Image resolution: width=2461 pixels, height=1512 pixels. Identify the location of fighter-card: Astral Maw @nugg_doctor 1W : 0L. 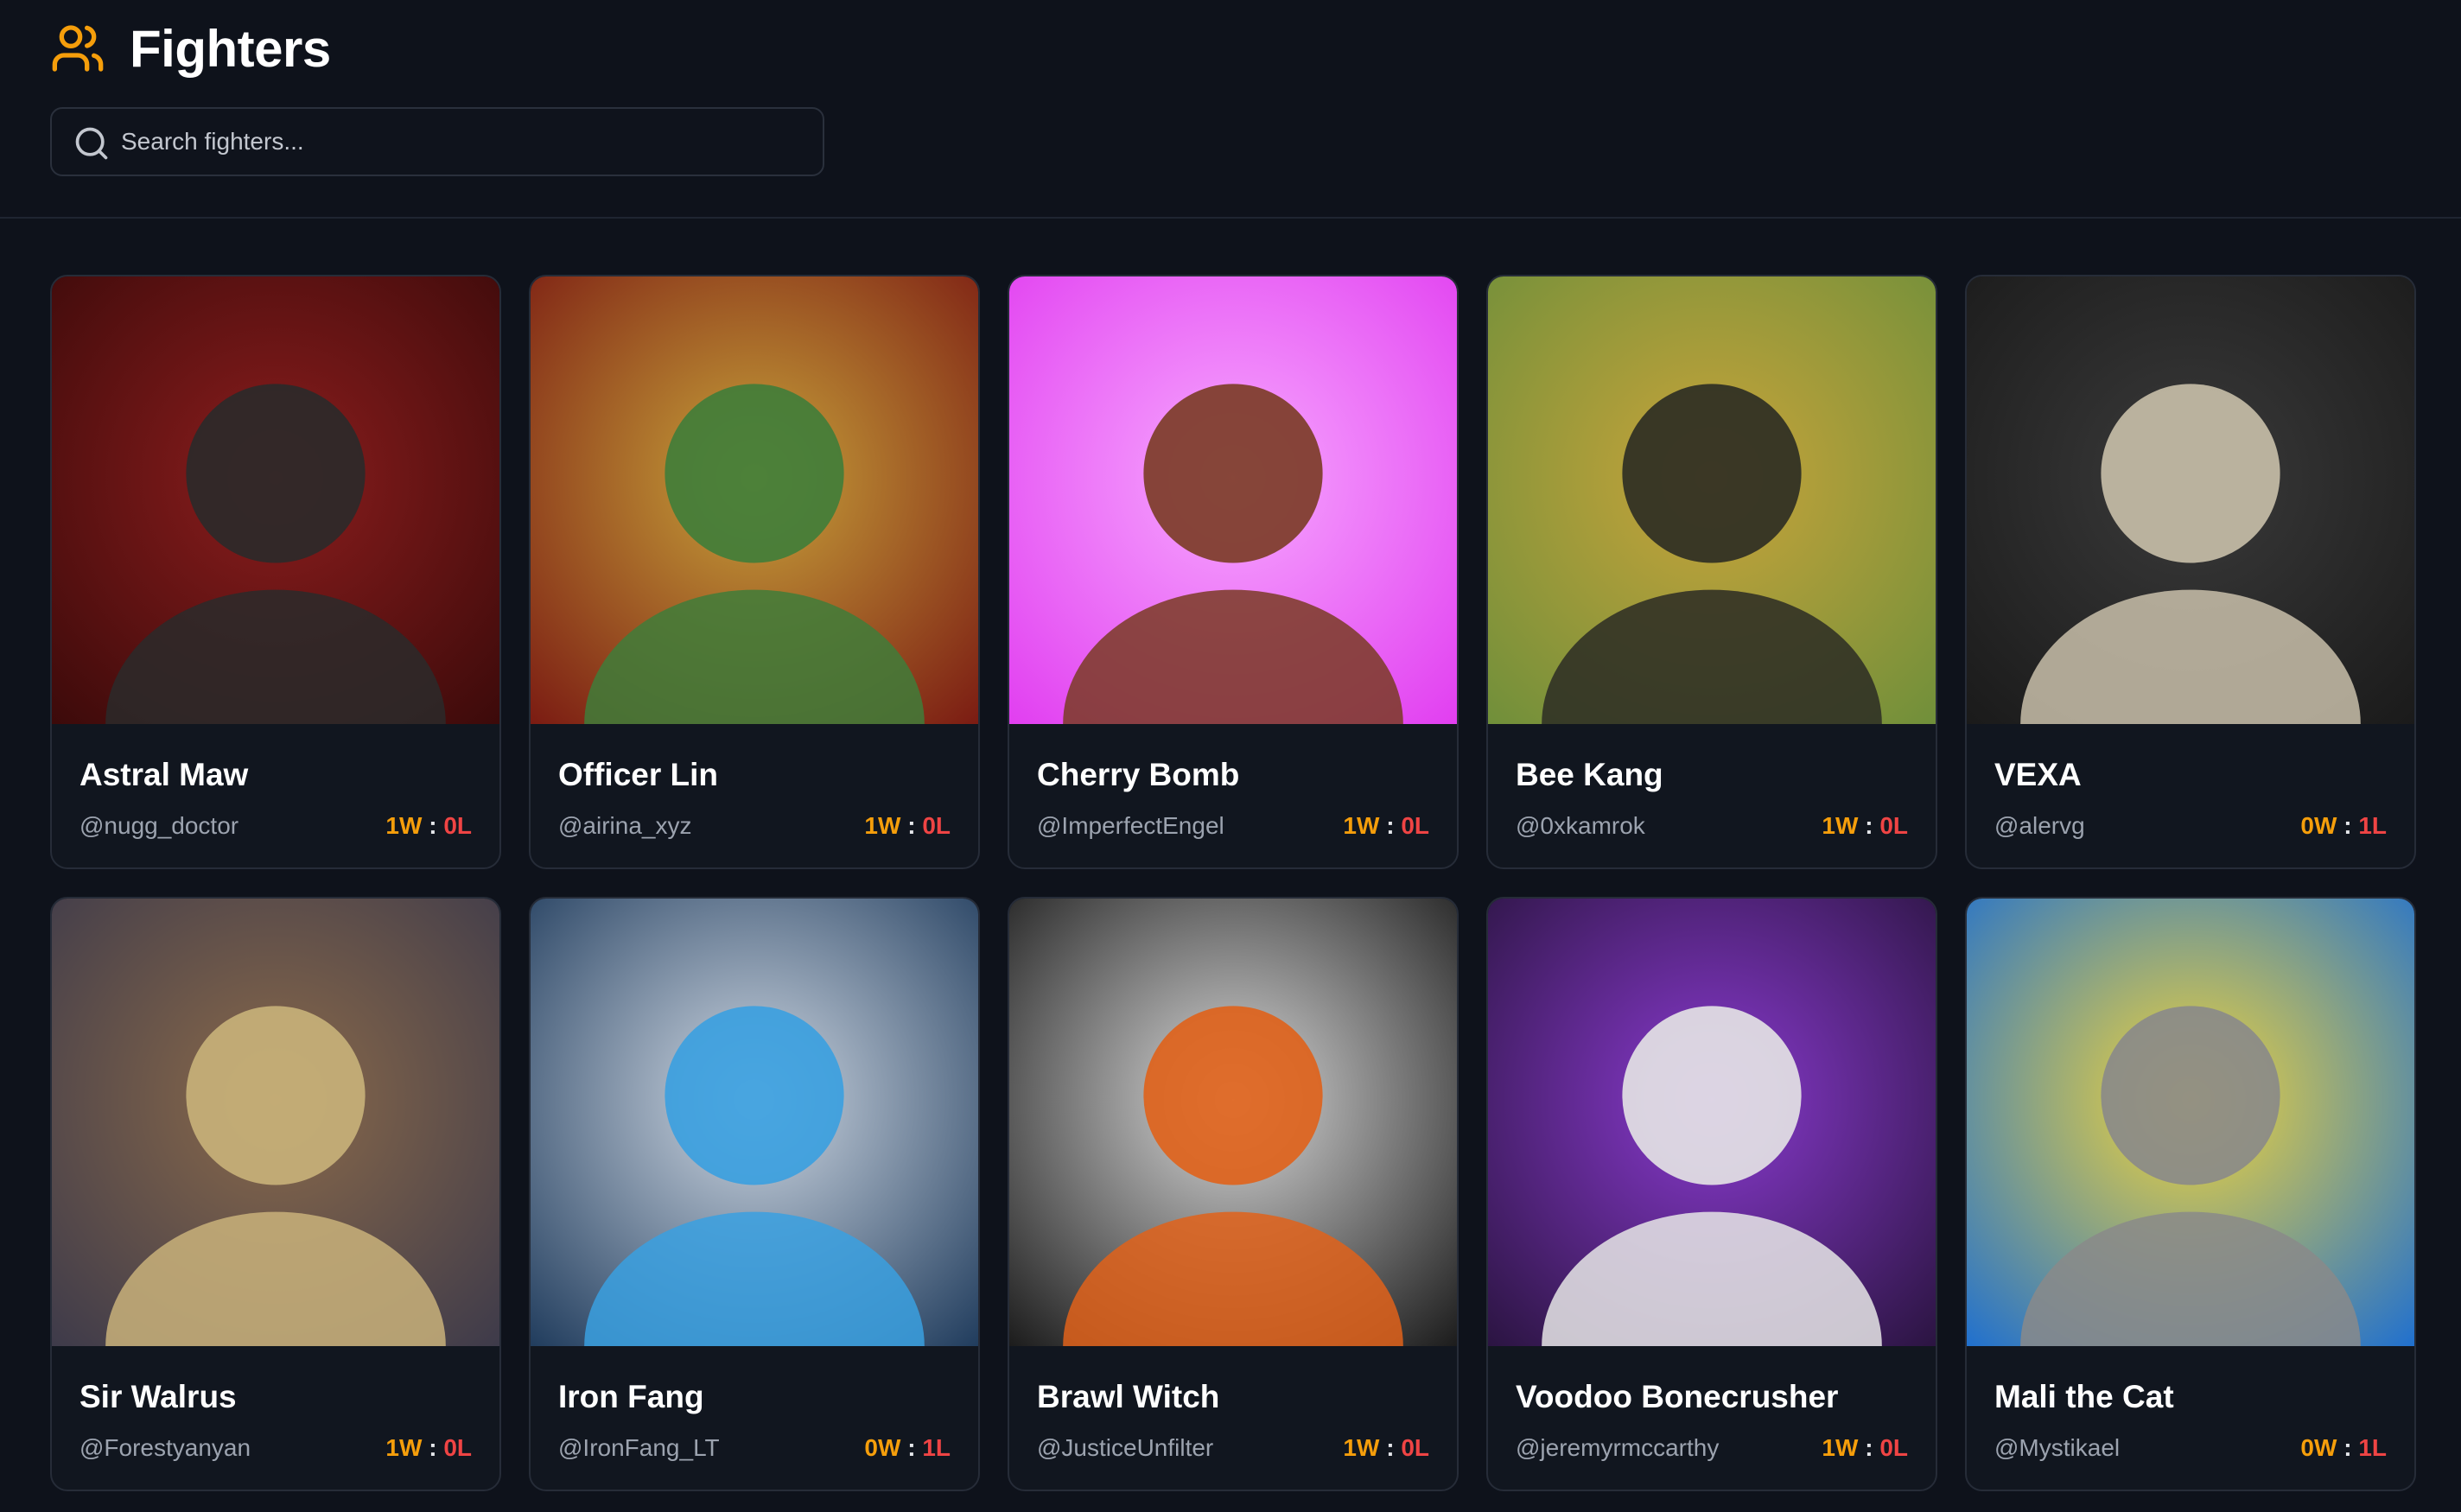
(275, 572).